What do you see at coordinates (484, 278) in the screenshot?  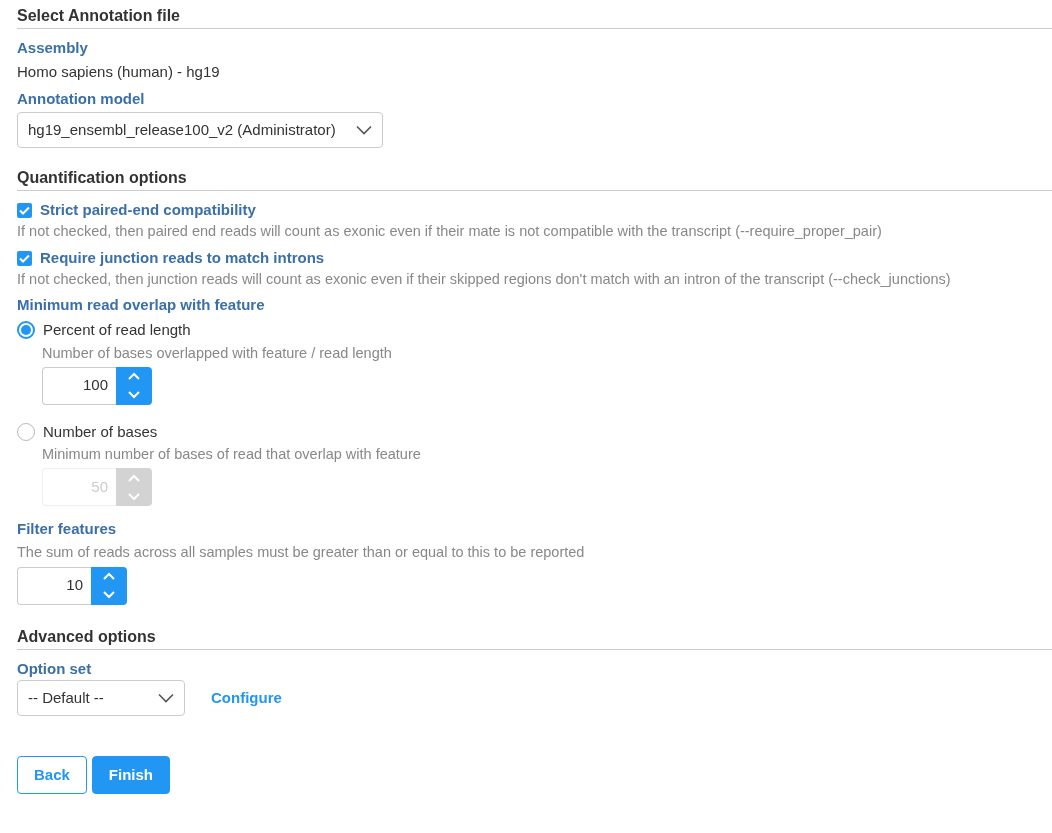 I see `help-text: If not checked, then junction reads will count as exonic even if their skipped regions don't match with an intron of the transcript (--check_junctions)` at bounding box center [484, 278].